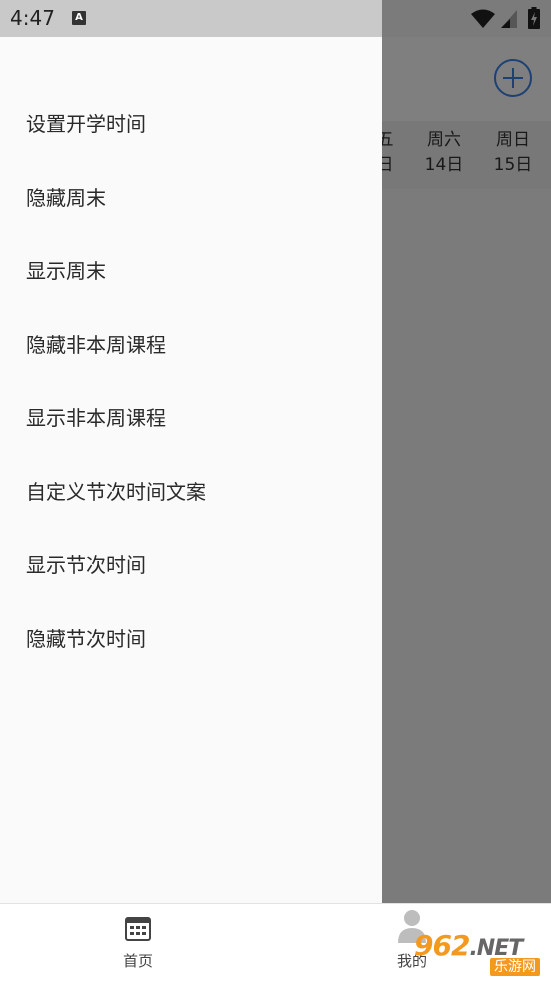 This screenshot has height=981, width=551. I want to click on watermark-logo: 962.NET 乐游网, so click(481, 953).